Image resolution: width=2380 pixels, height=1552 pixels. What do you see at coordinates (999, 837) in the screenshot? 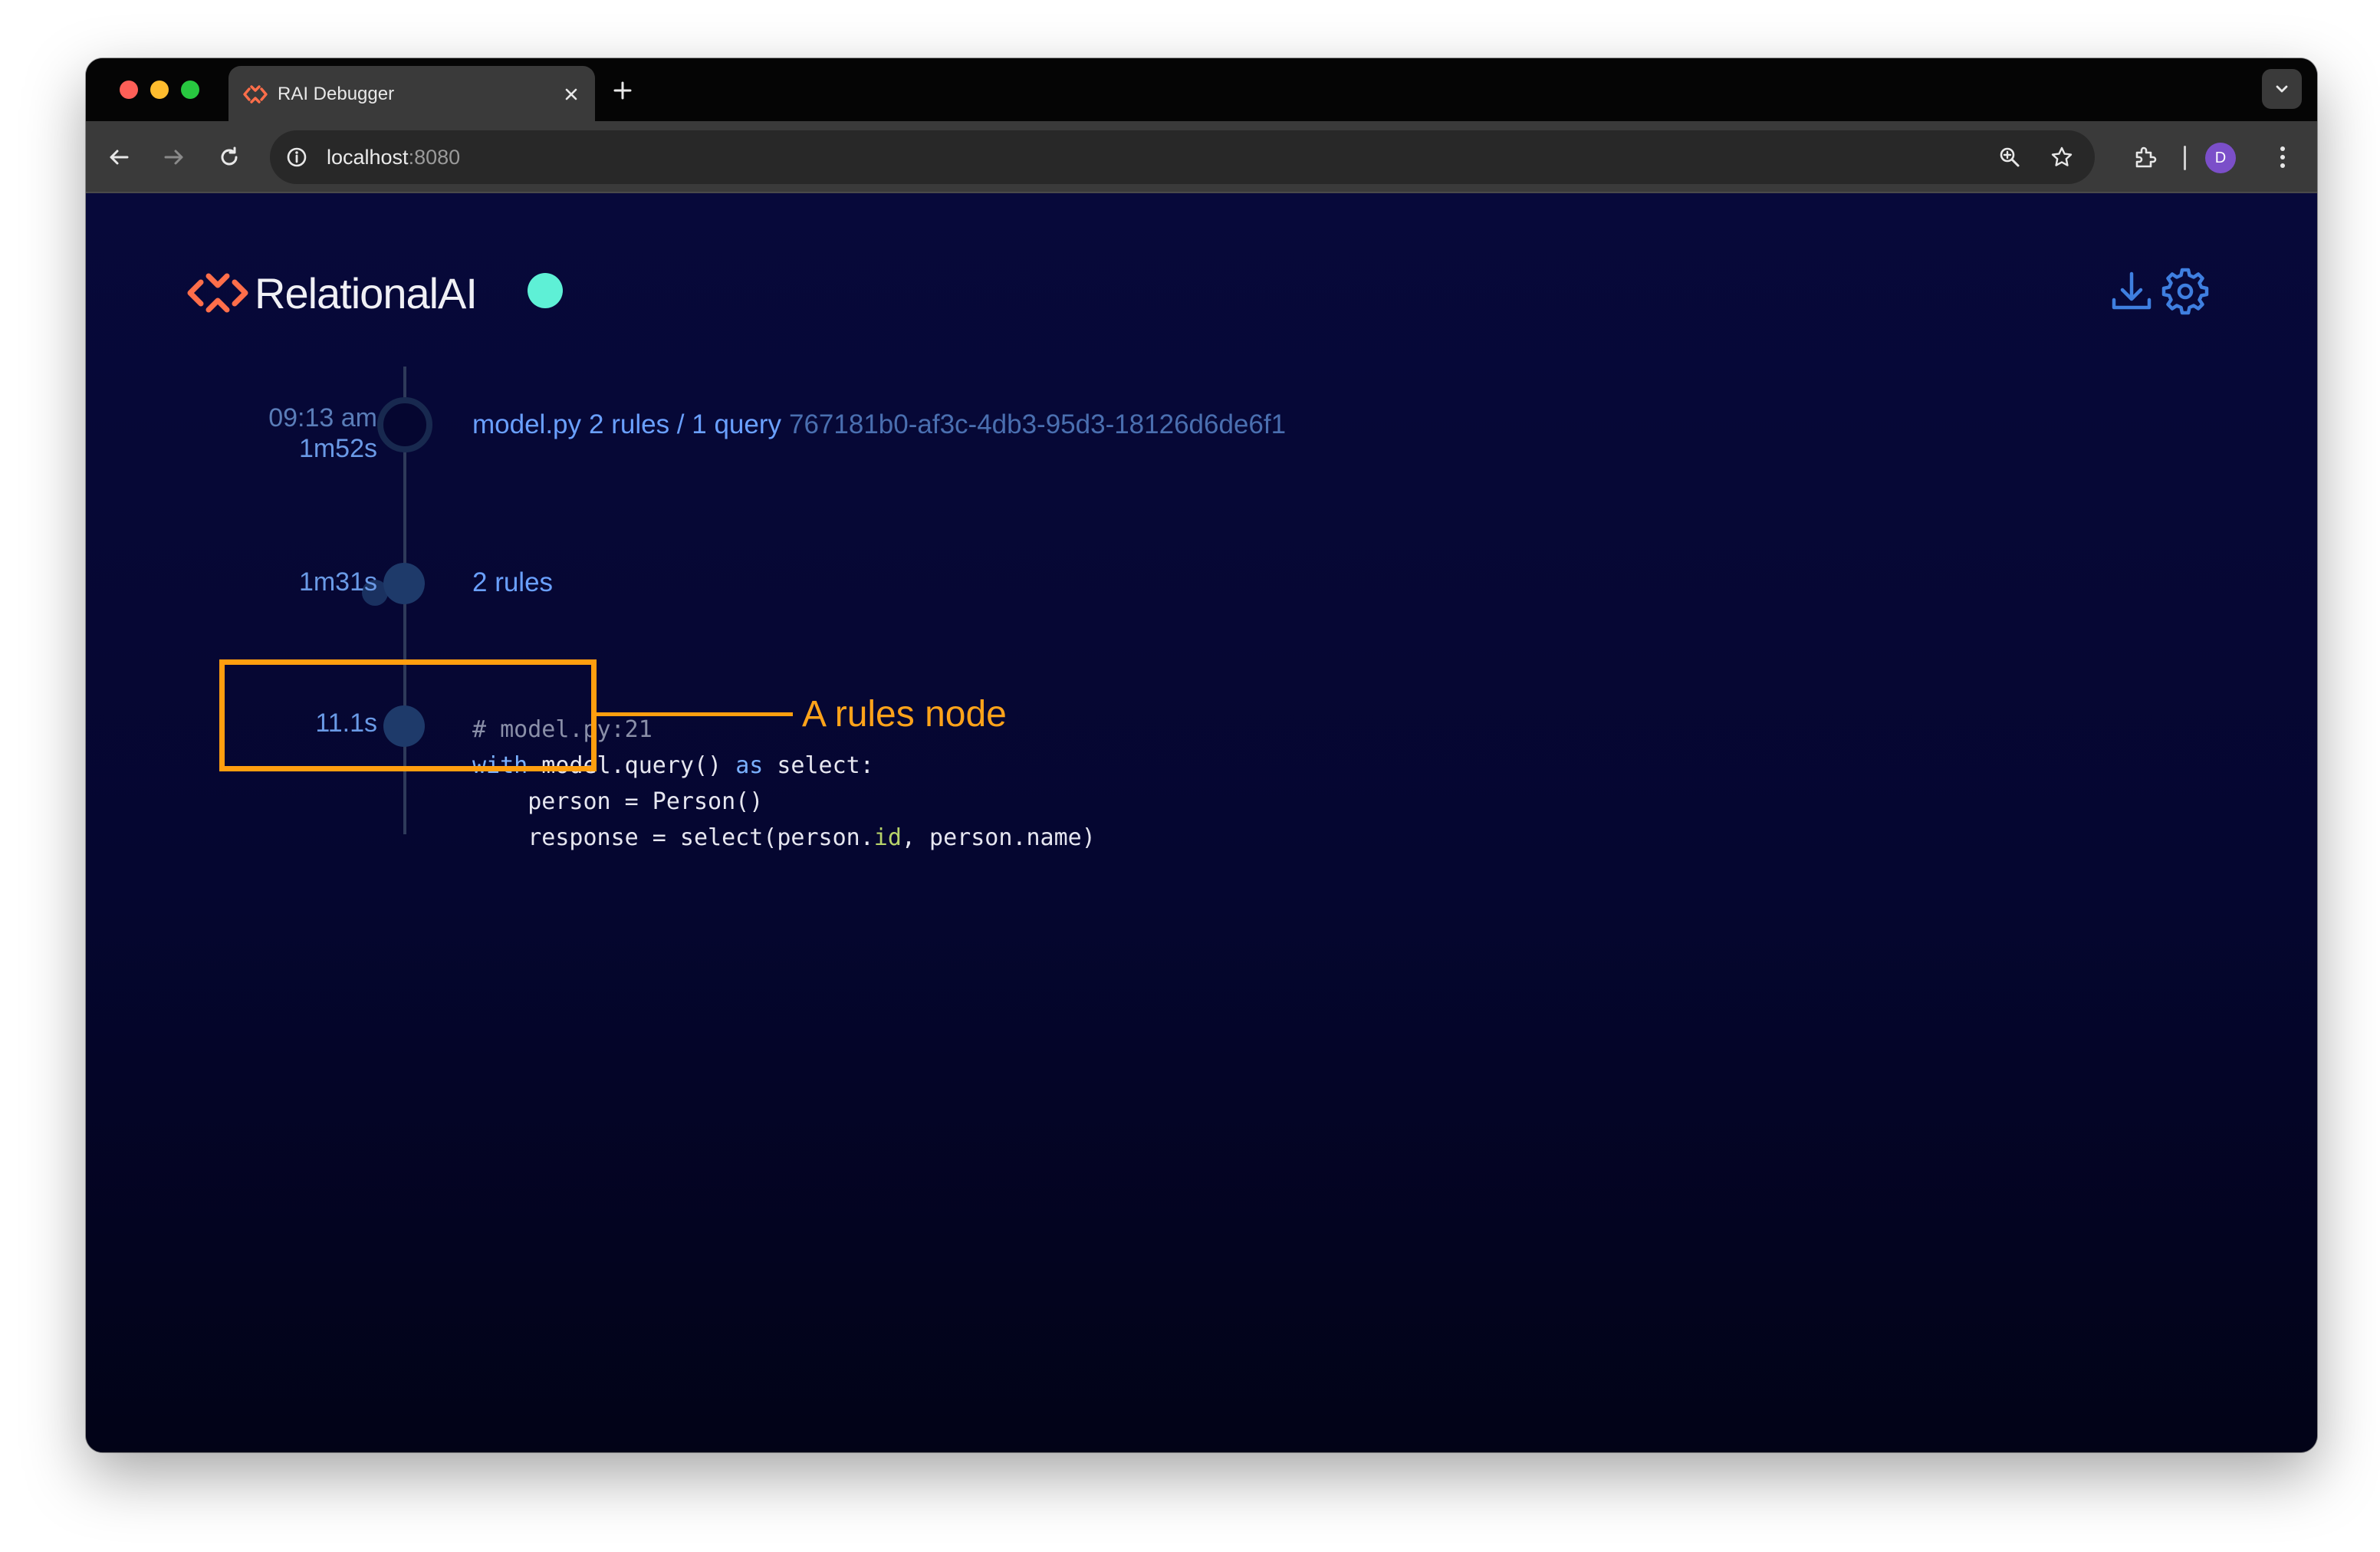
I see `code-response-end: , person.name)` at bounding box center [999, 837].